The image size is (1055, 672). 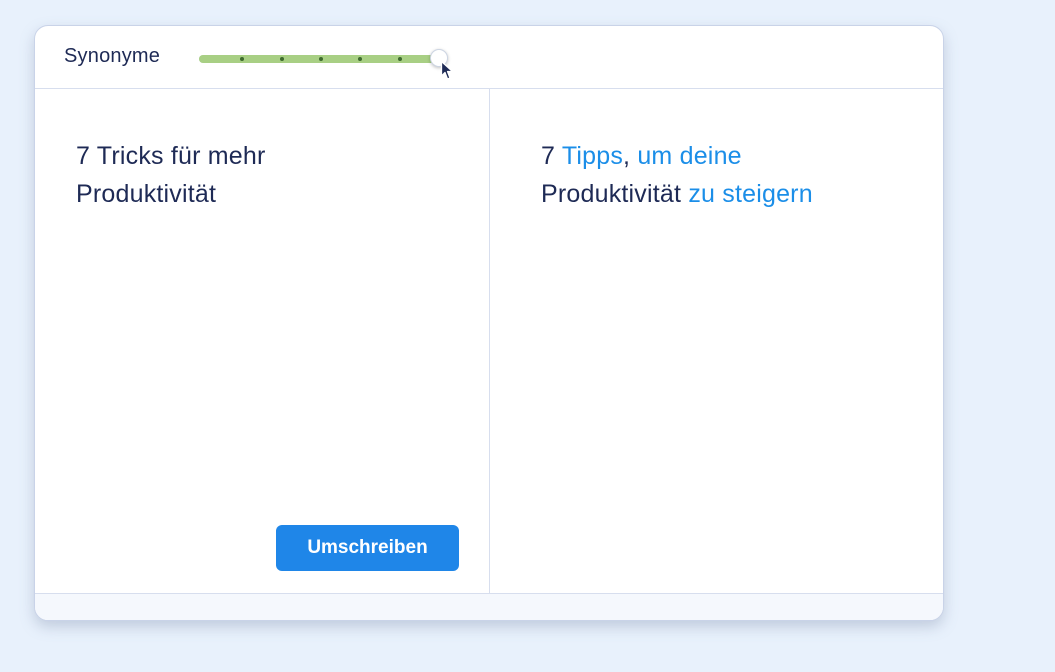 I want to click on output-segment-plain: Produktivität, so click(x=615, y=194).